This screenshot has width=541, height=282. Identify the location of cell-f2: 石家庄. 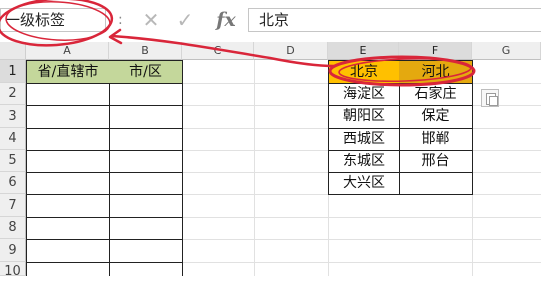
(436, 95).